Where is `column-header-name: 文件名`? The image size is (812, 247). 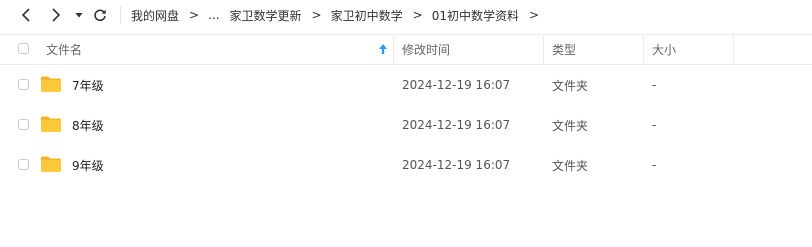
column-header-name: 文件名 is located at coordinates (64, 49).